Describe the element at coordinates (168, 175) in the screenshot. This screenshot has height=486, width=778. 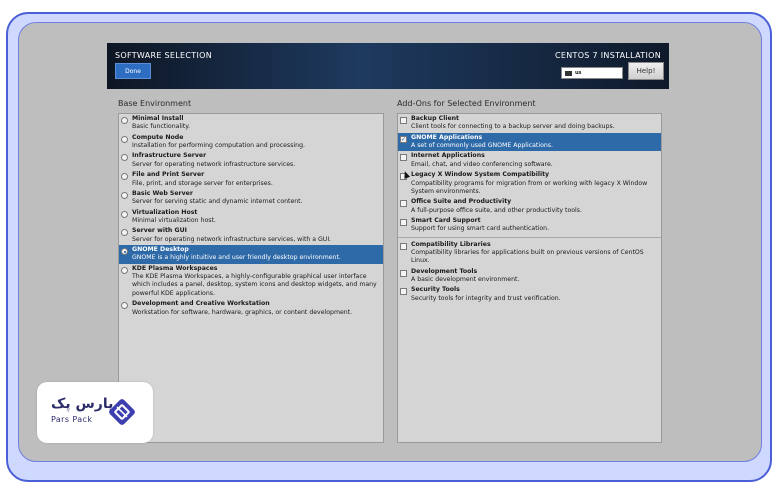
I see `option-title: File and Print Server` at that location.